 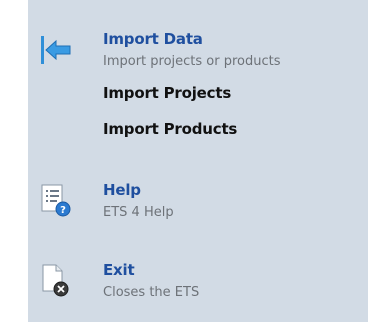 I want to click on exit-title: Exit, so click(x=119, y=270).